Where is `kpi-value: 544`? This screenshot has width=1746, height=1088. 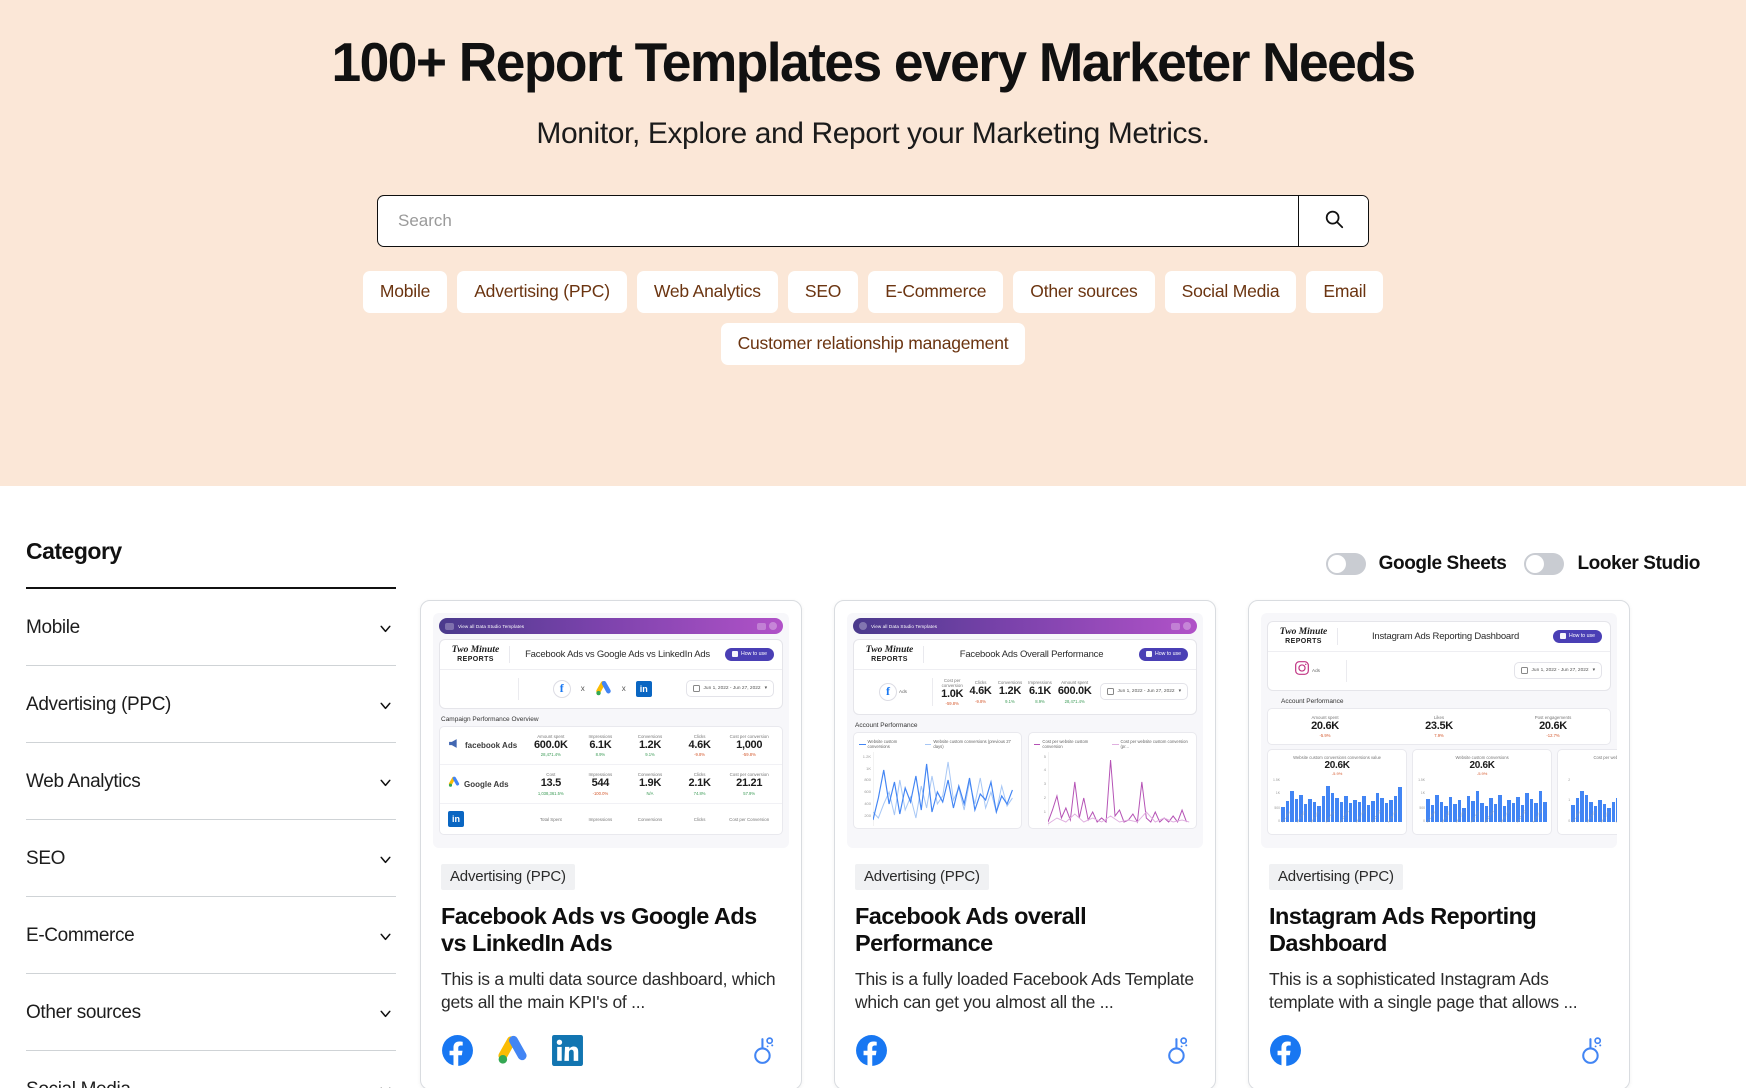 kpi-value: 544 is located at coordinates (600, 783).